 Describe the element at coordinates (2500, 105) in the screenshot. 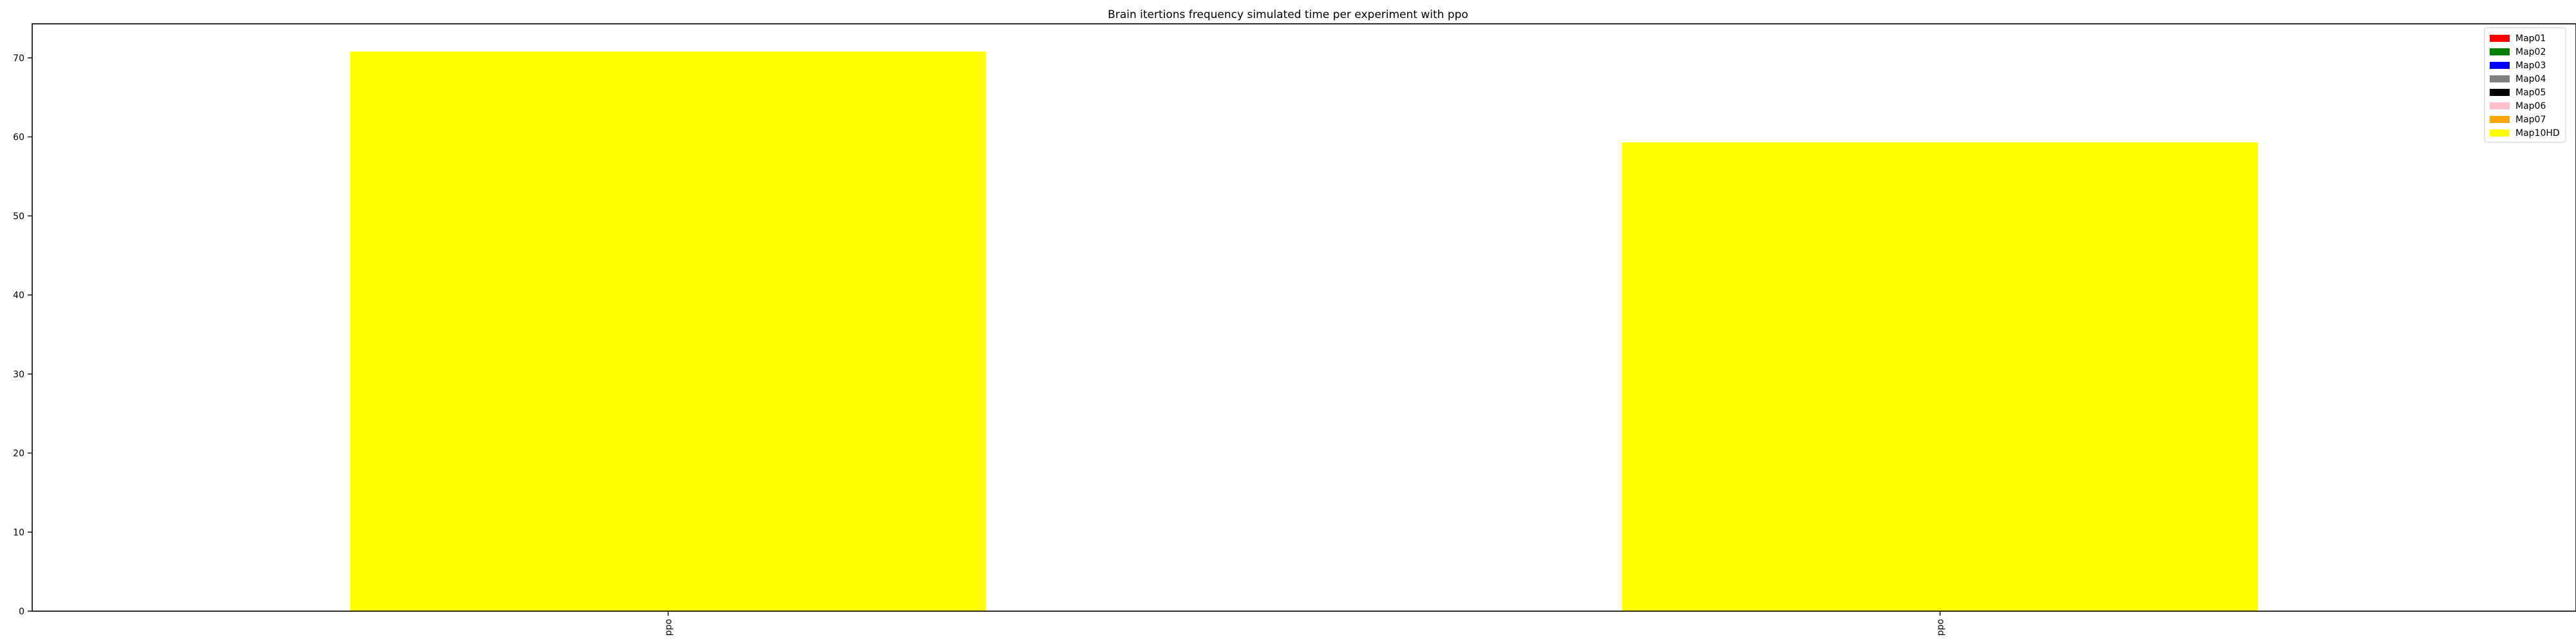

I see `legend-swatch-map06` at that location.